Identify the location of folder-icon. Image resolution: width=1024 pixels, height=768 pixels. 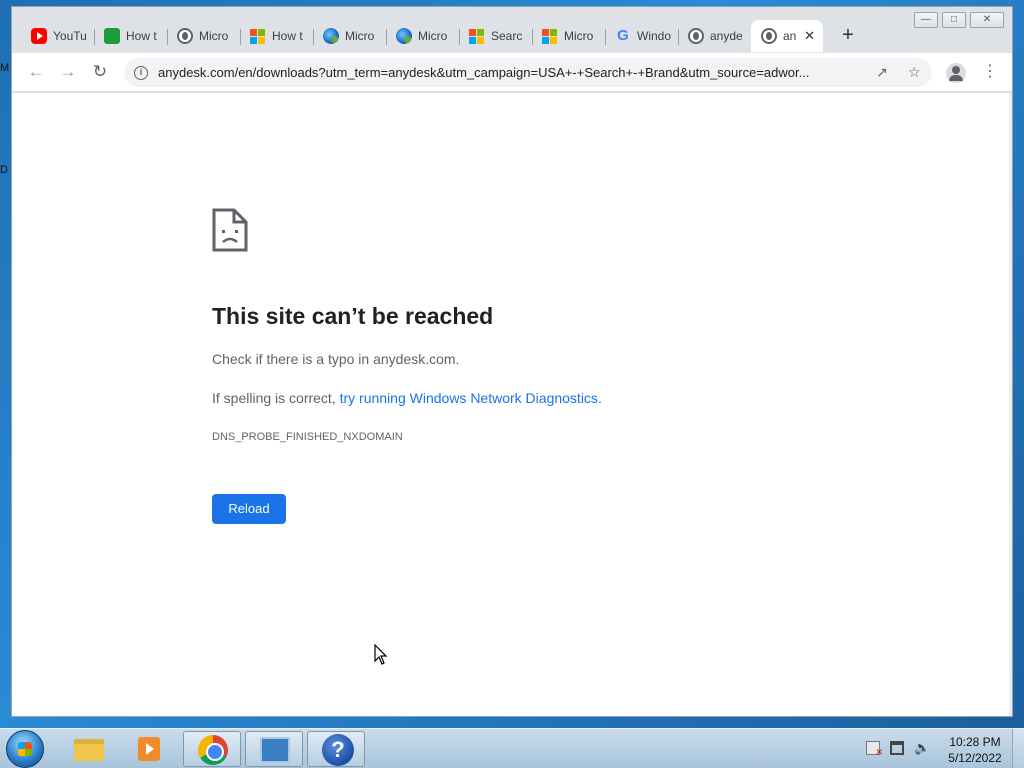
(89, 750).